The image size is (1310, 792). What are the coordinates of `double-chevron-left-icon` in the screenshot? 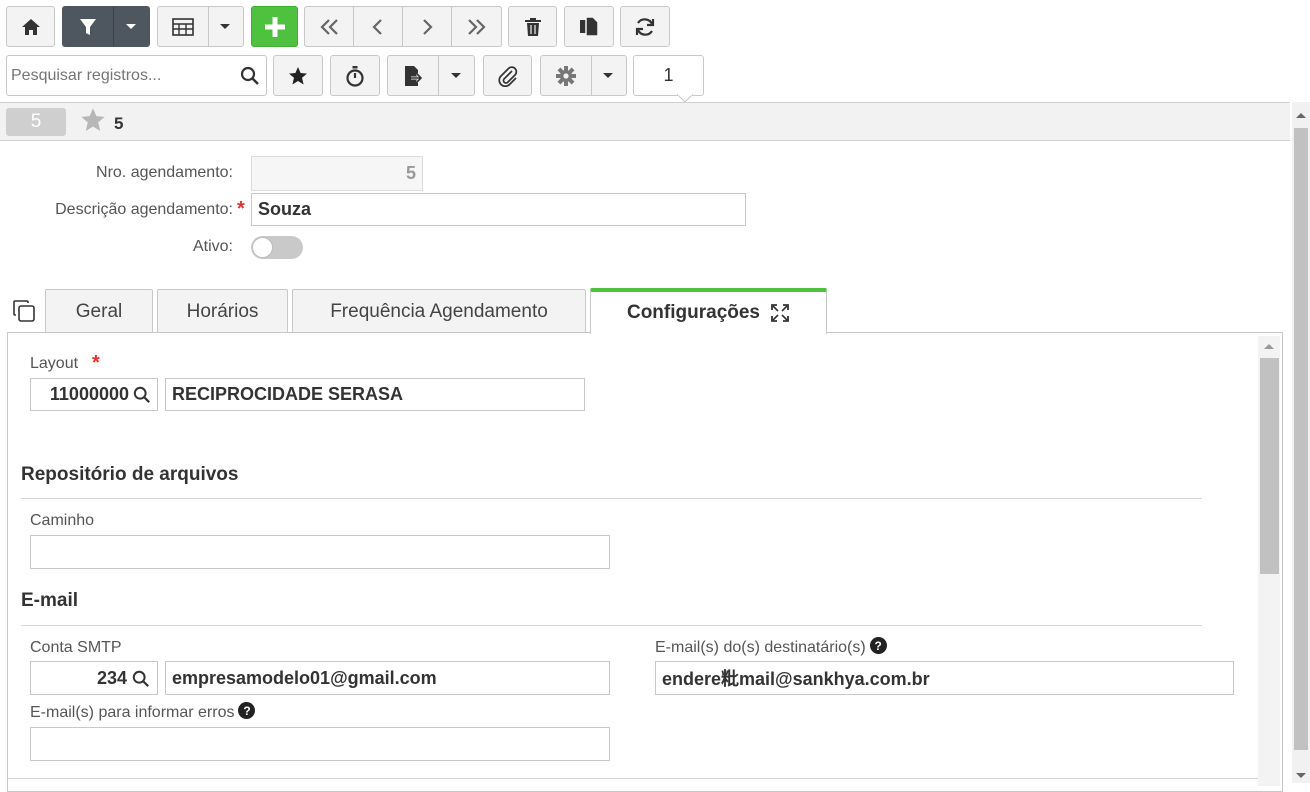 It's located at (329, 26).